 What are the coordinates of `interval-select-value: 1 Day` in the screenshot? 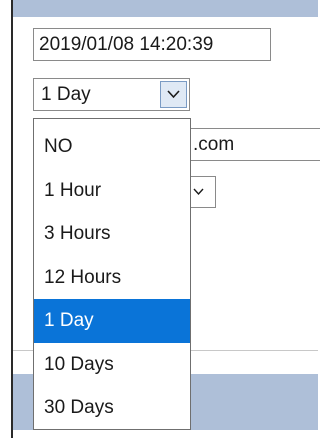 It's located at (66, 94).